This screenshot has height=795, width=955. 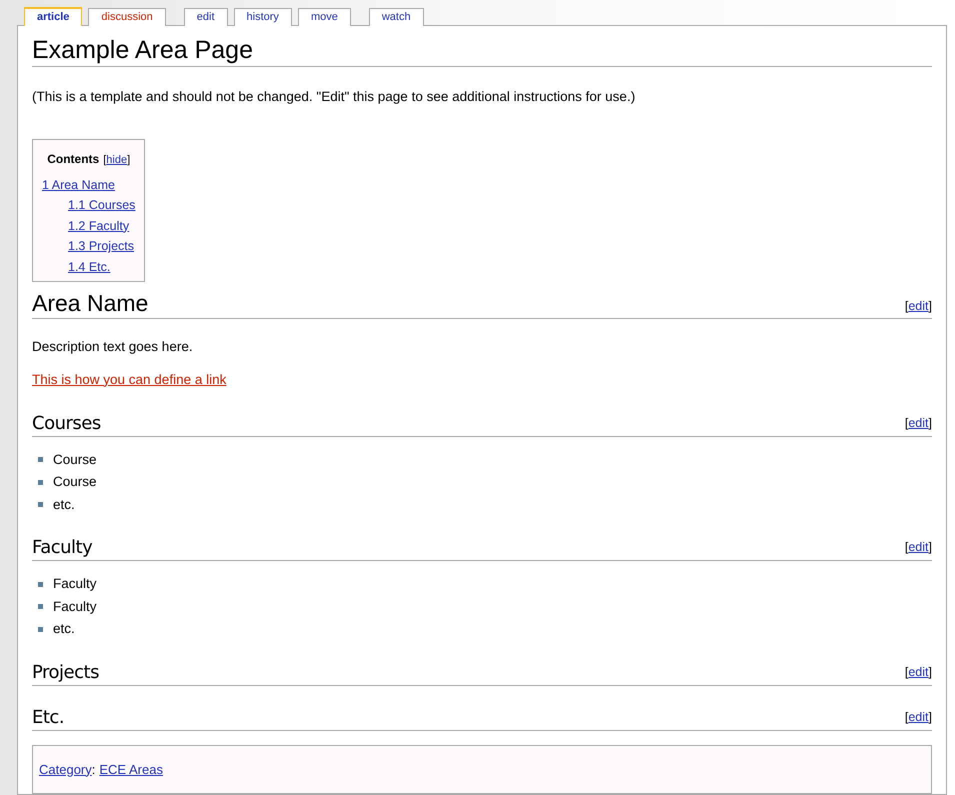 I want to click on tab: history, so click(x=263, y=17).